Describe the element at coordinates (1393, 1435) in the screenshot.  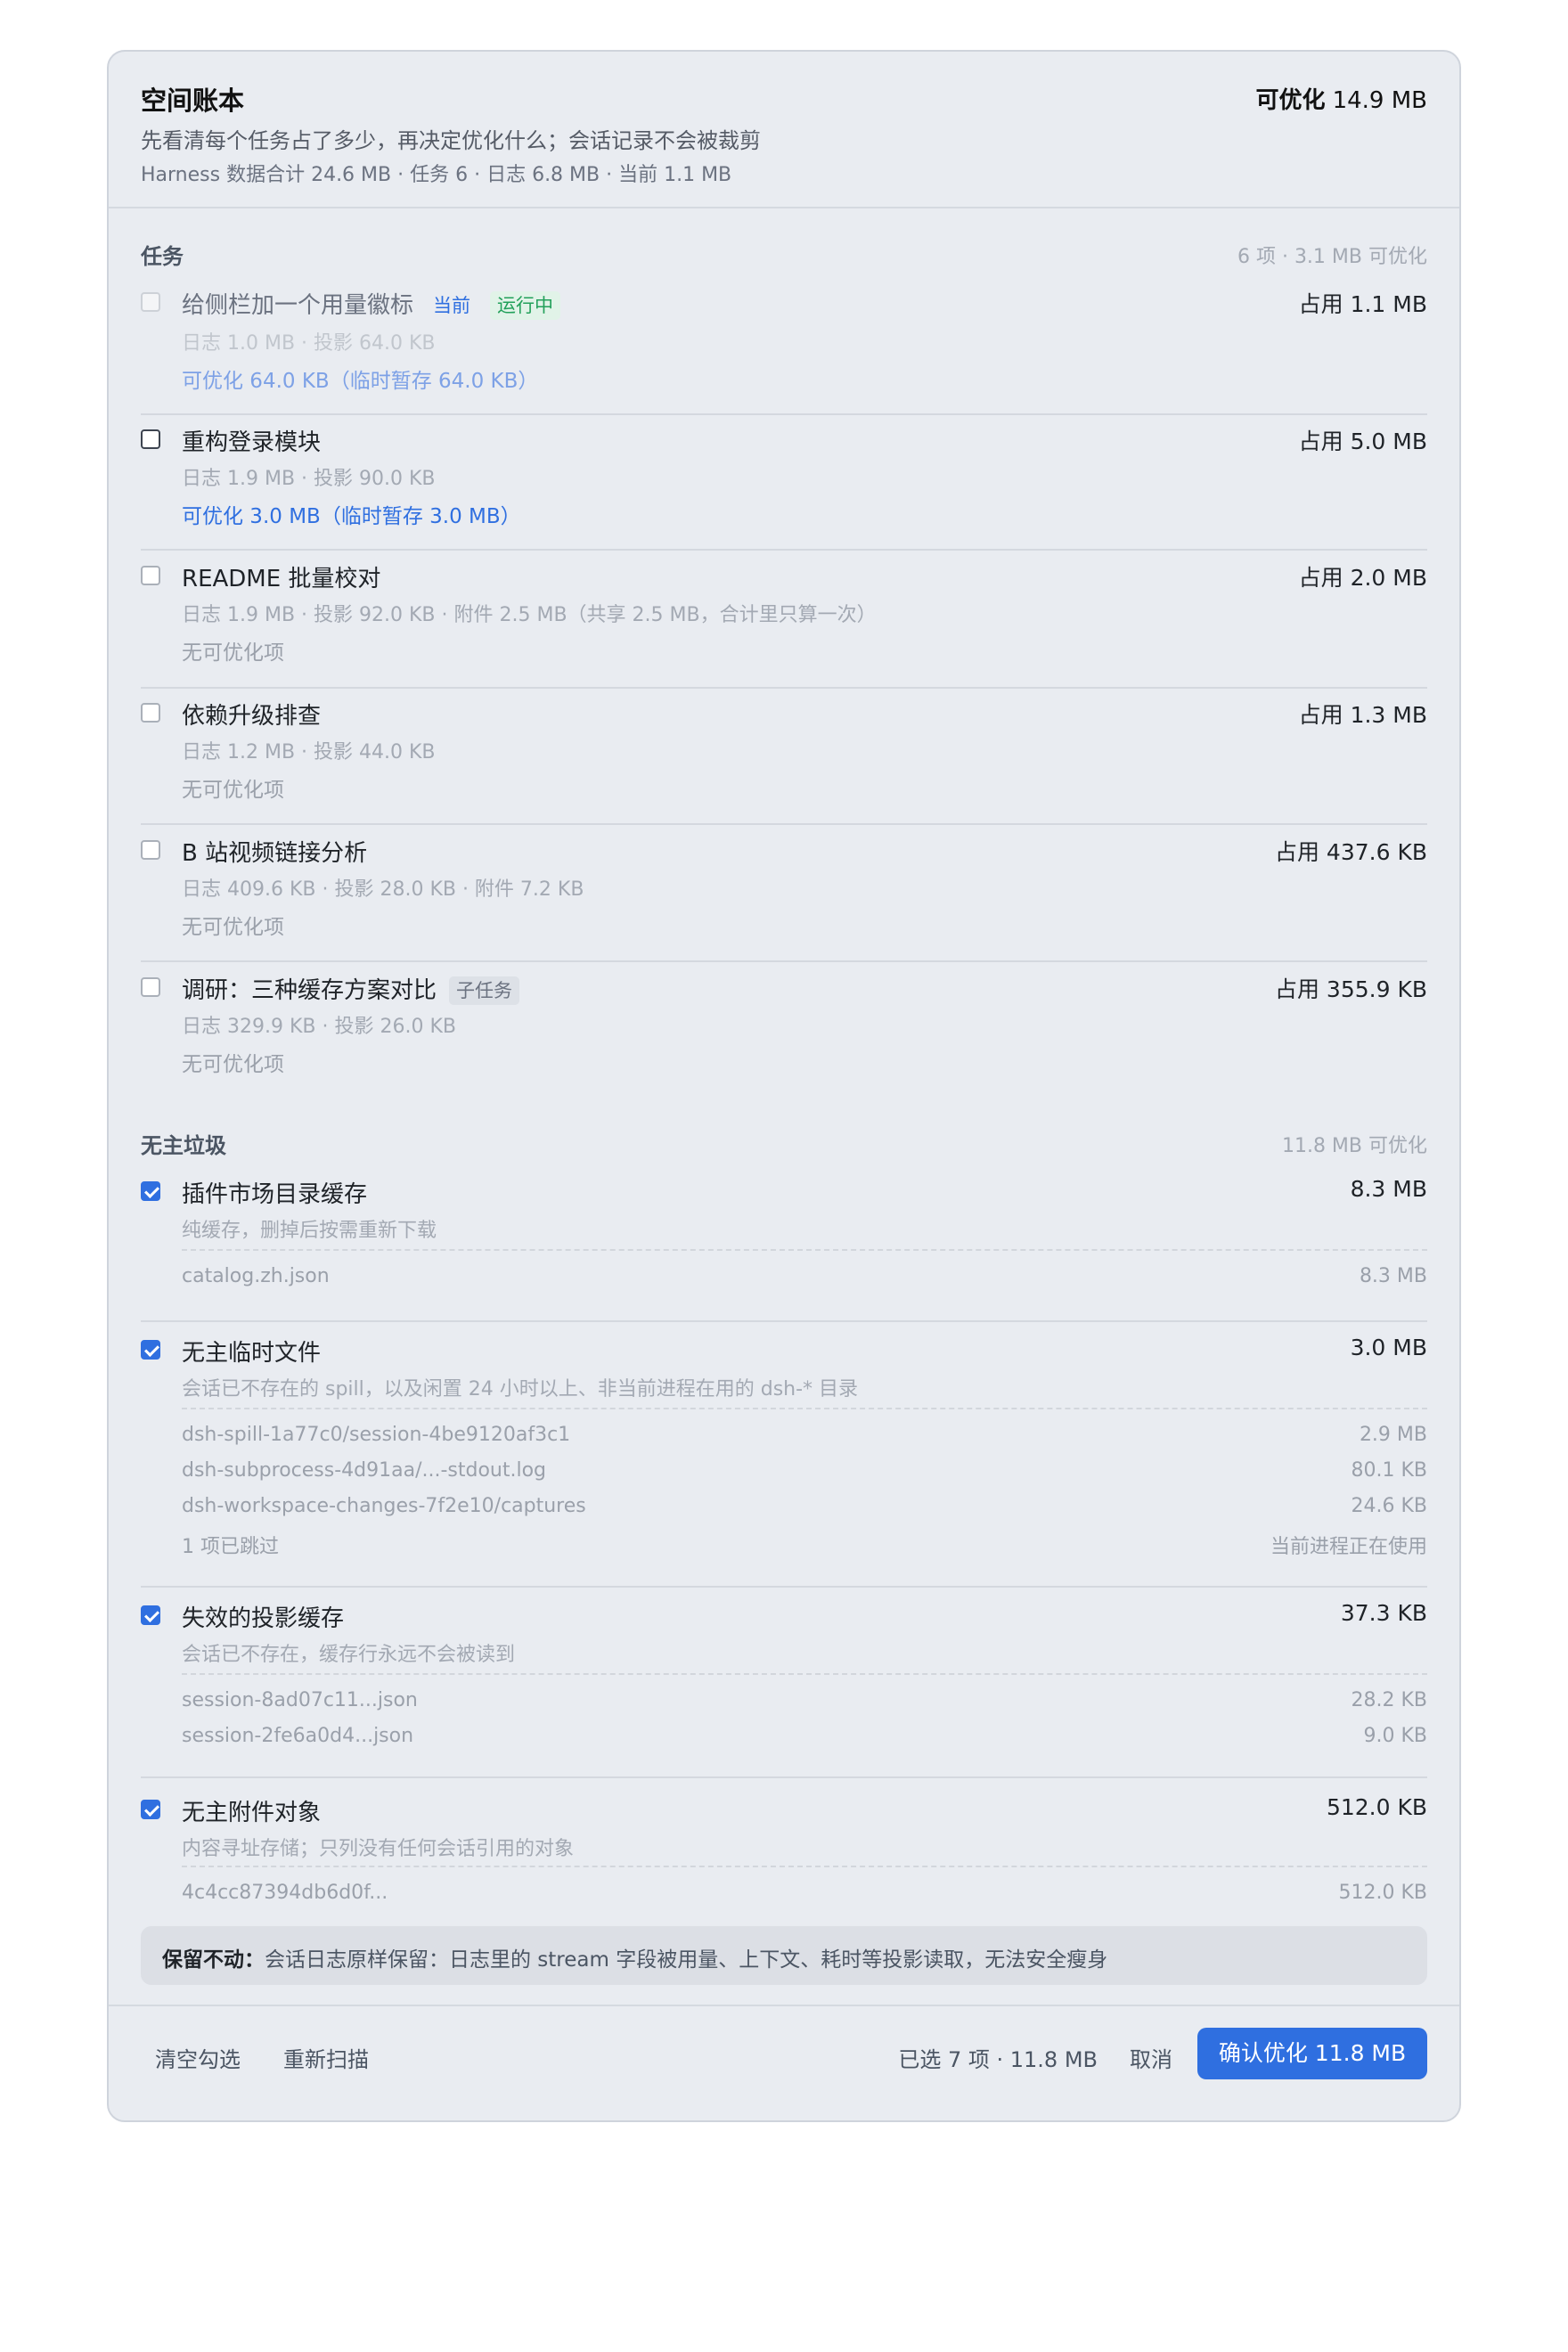
I see `file-size: 2.9 MB` at that location.